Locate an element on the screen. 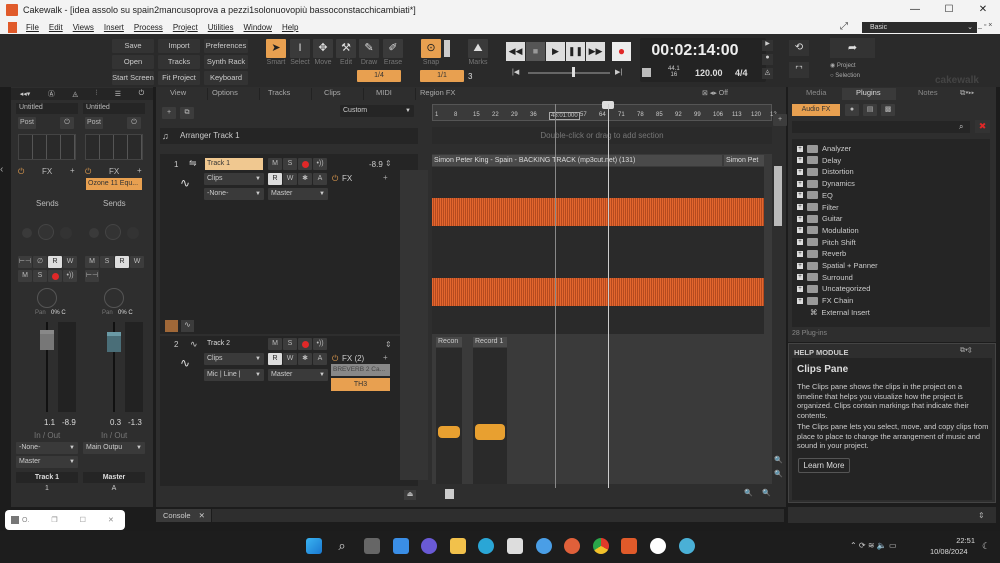  strip1-input-select: -None- ▼ is located at coordinates (47, 448).